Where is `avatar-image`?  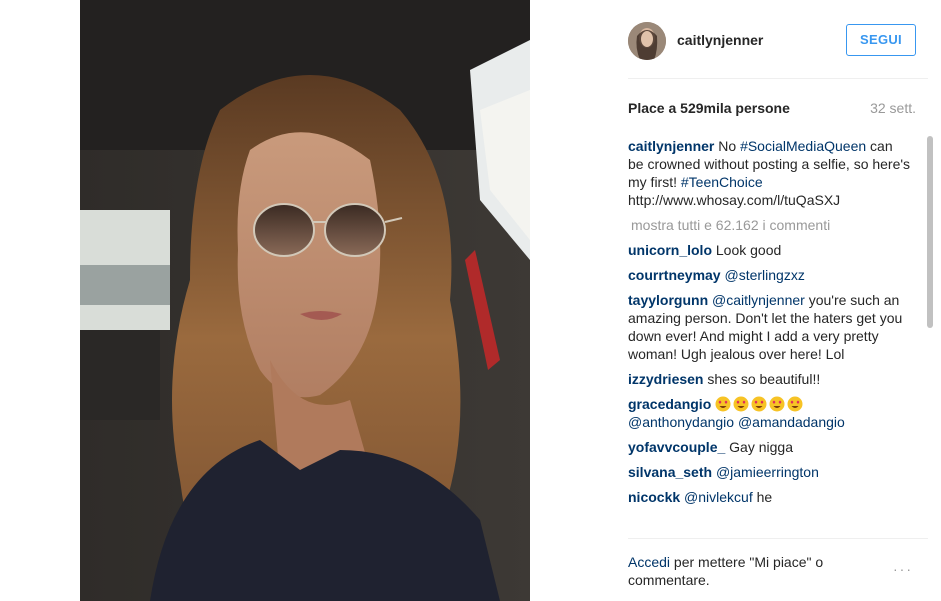 avatar-image is located at coordinates (647, 41).